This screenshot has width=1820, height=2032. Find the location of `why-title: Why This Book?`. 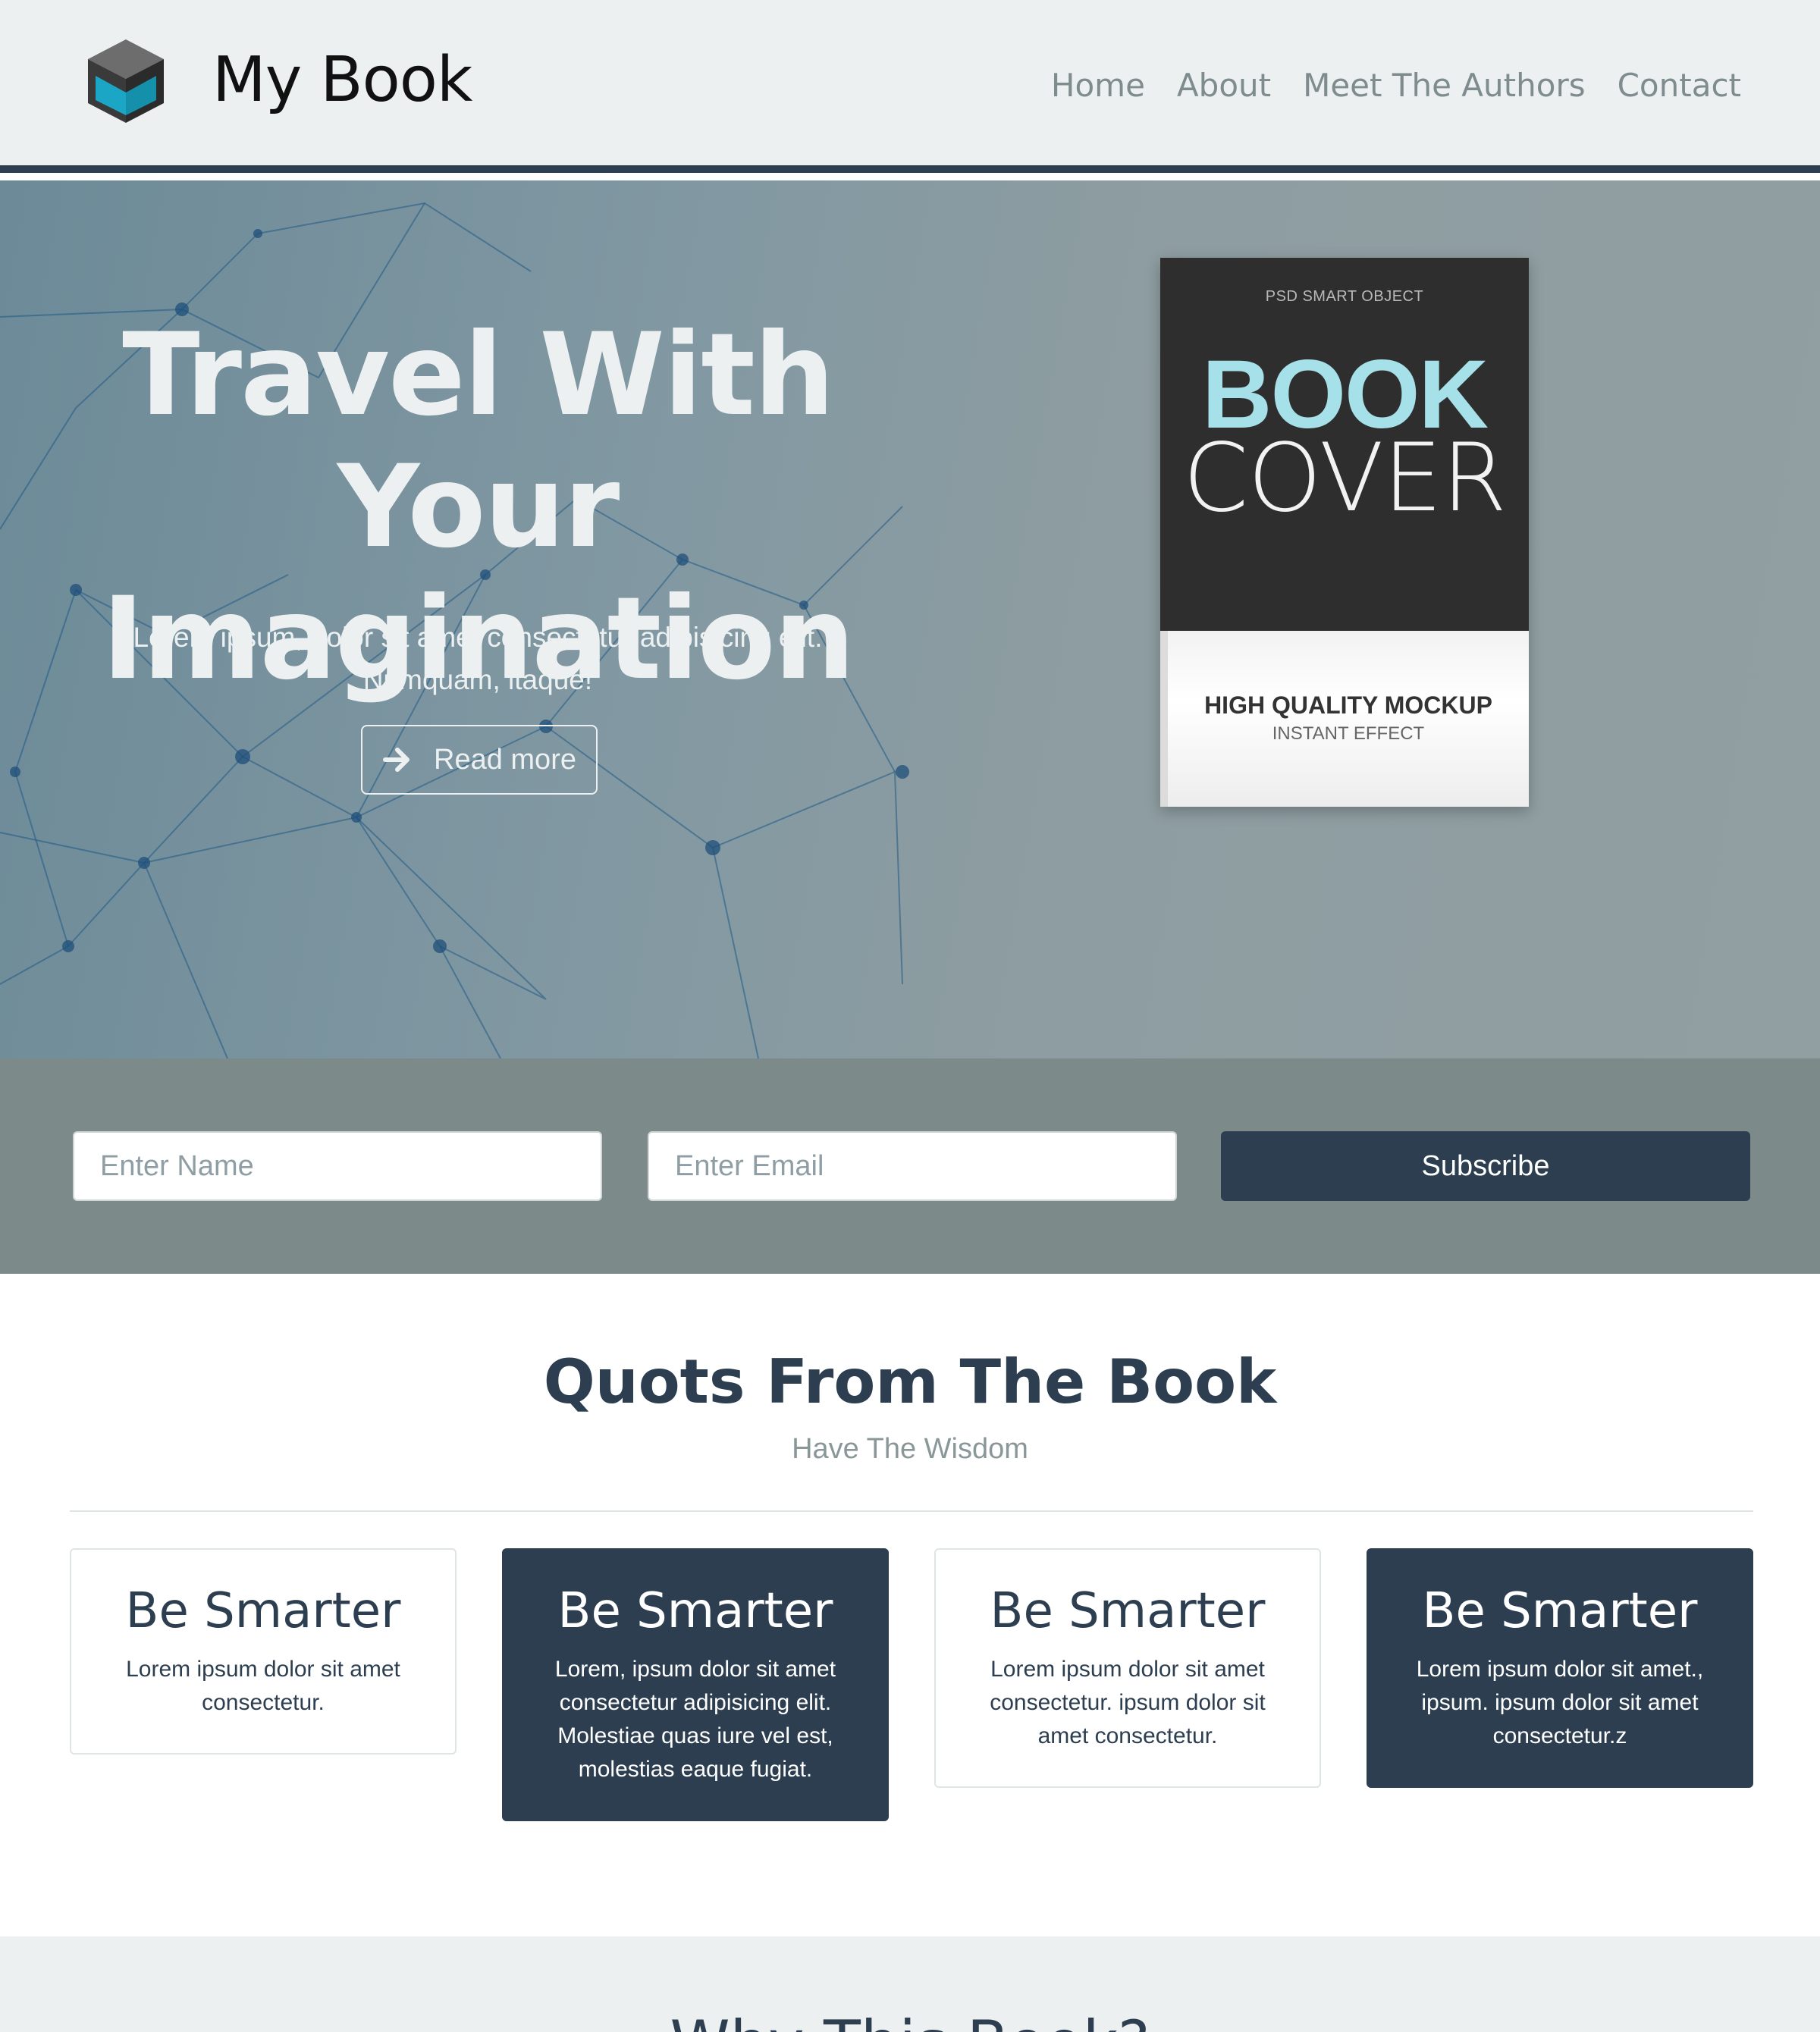

why-title: Why This Book? is located at coordinates (910, 2020).